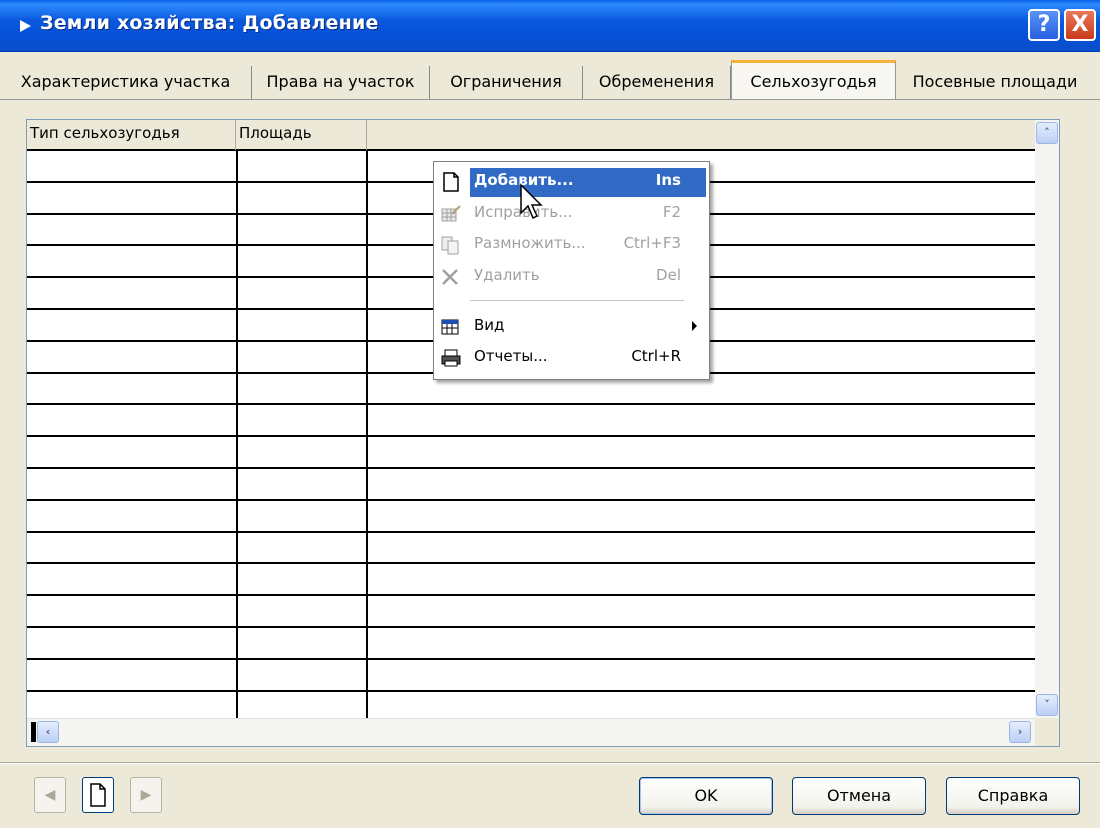 This screenshot has width=1100, height=828. What do you see at coordinates (341, 82) in the screenshot?
I see `tab-rights: Права на участок` at bounding box center [341, 82].